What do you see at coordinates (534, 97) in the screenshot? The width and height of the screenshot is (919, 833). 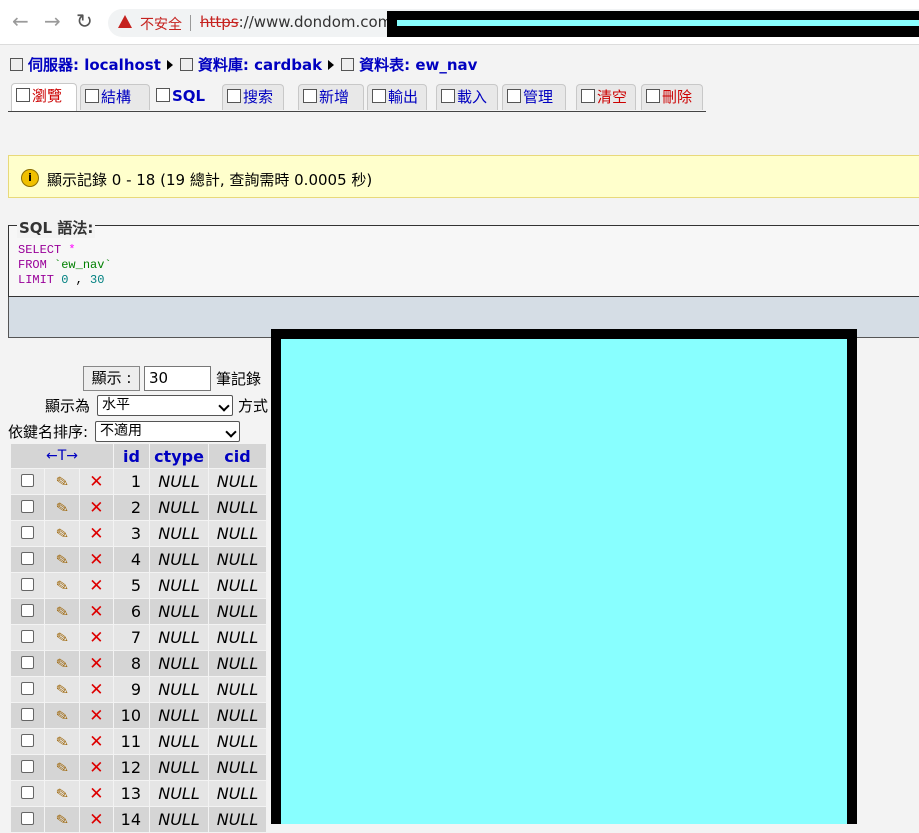 I see `tab-operations: 管理` at bounding box center [534, 97].